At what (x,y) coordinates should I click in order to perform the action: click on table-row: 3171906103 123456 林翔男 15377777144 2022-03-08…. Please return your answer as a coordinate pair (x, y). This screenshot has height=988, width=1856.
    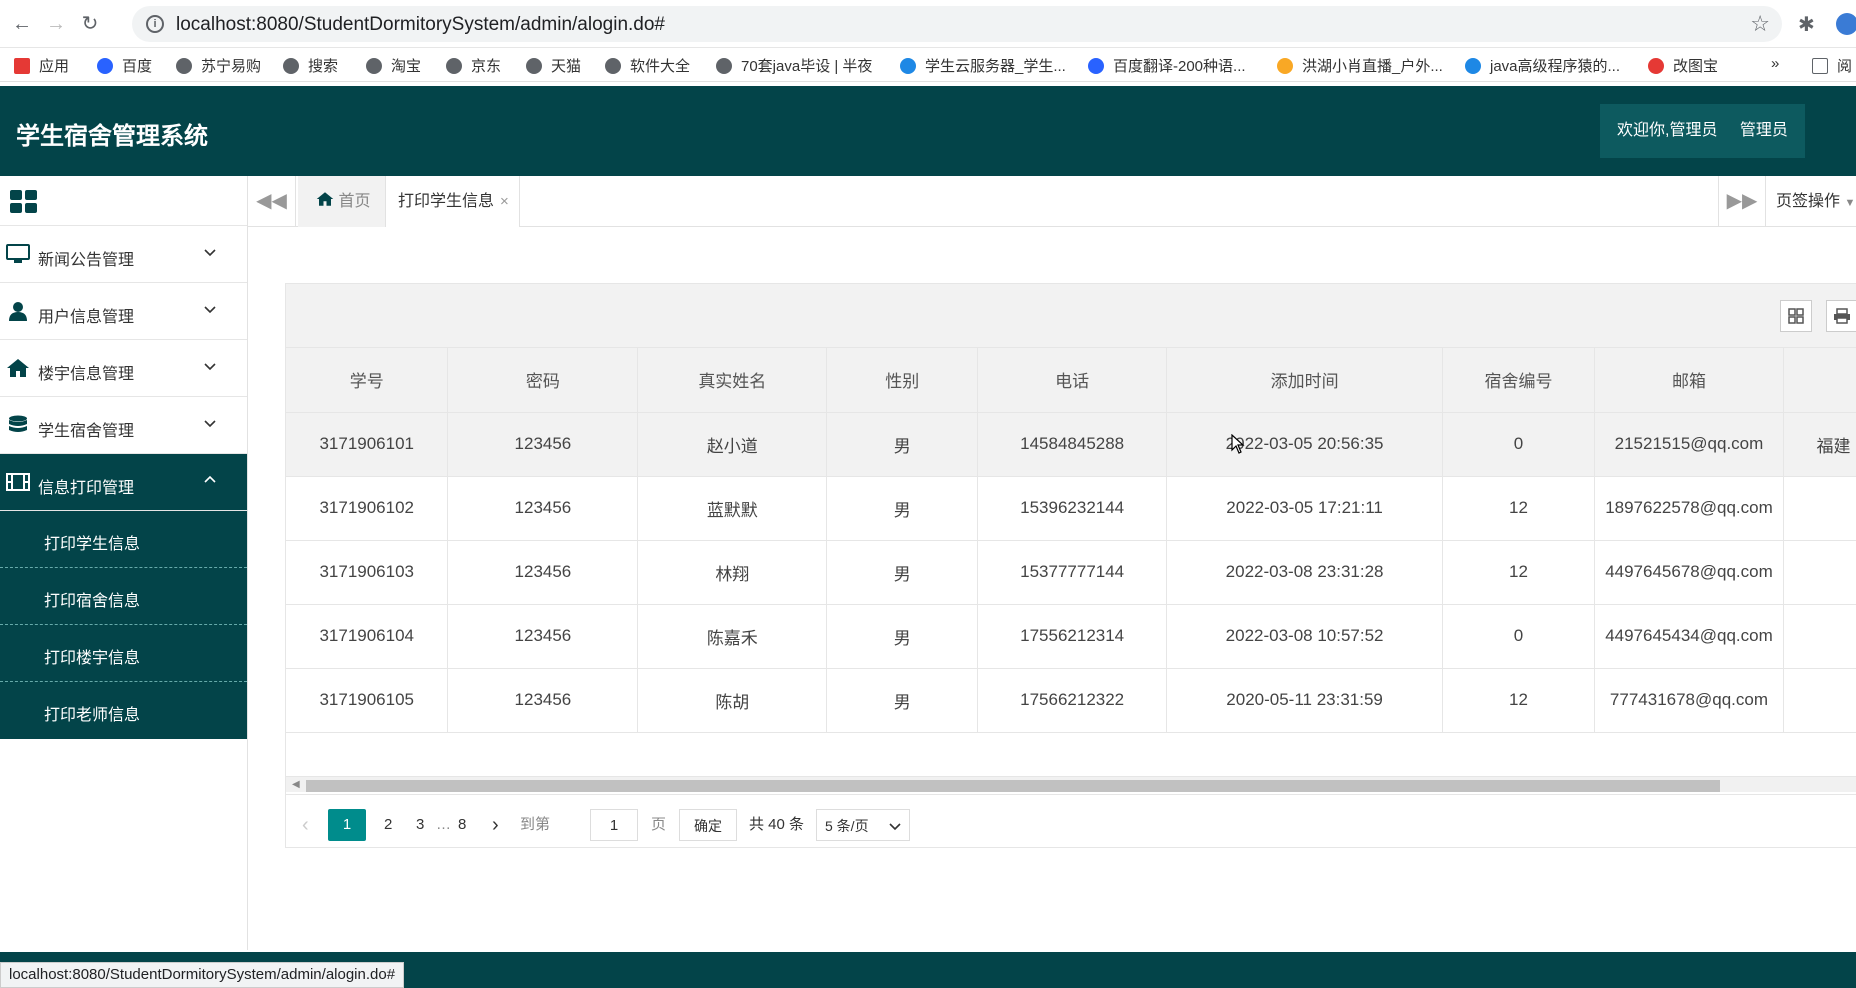
    Looking at the image, I should click on (1071, 572).